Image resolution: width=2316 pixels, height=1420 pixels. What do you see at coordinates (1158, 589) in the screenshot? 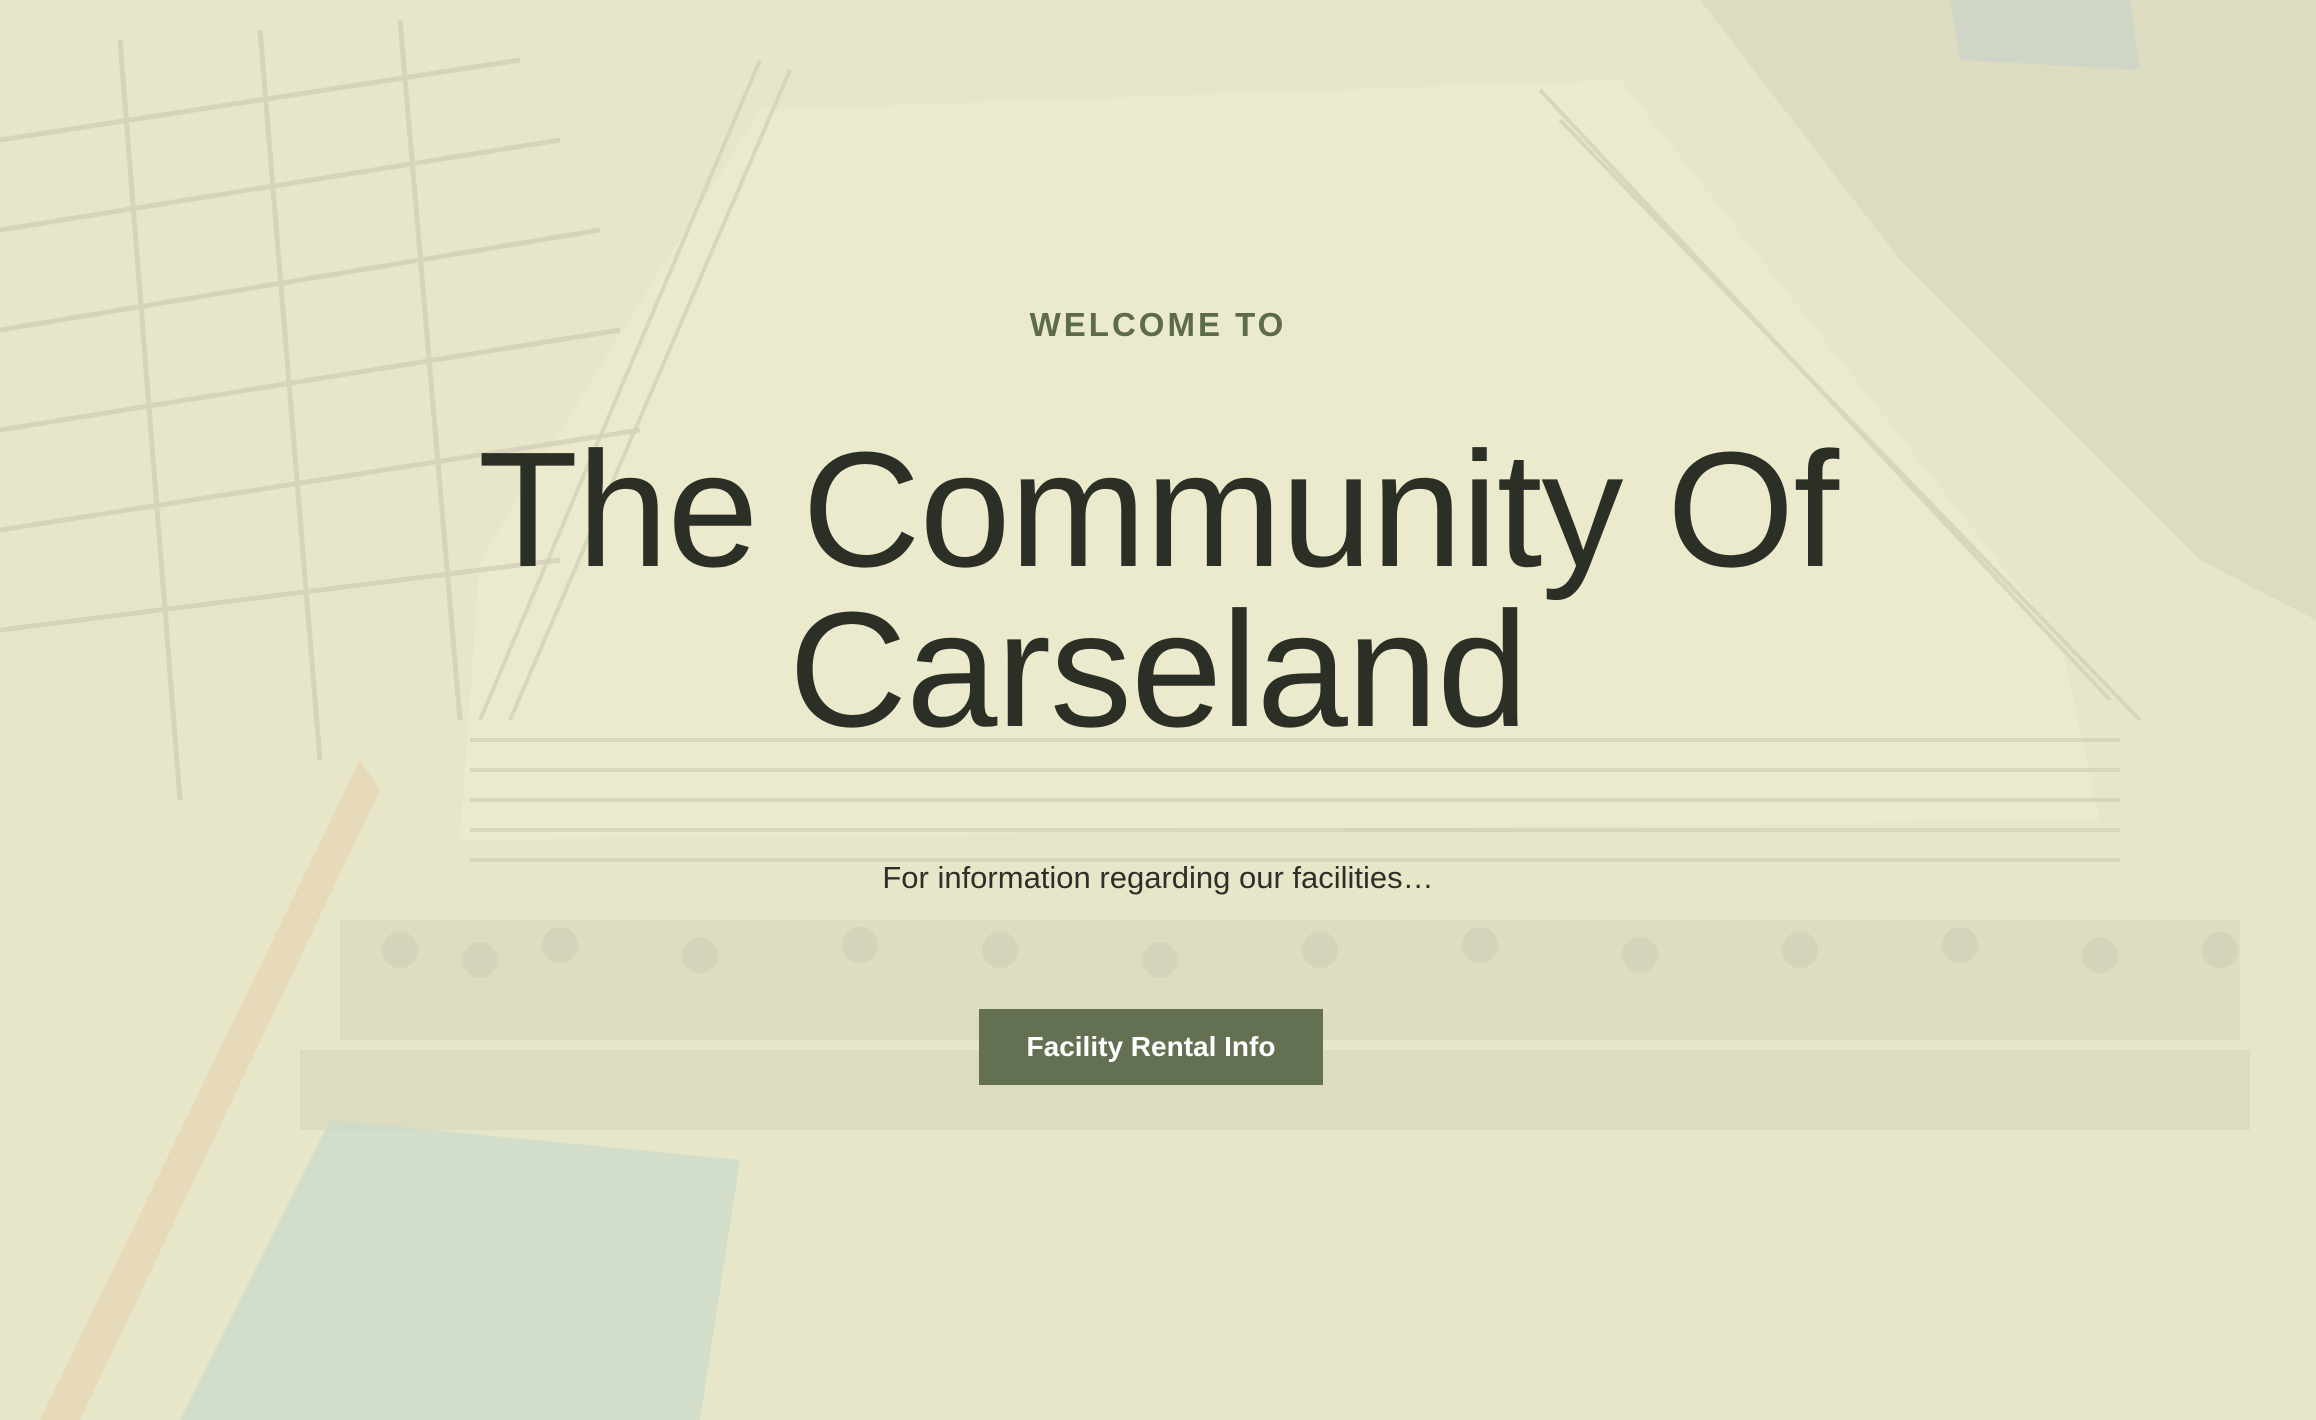
I see `page-title: The Community Of Carseland` at bounding box center [1158, 589].